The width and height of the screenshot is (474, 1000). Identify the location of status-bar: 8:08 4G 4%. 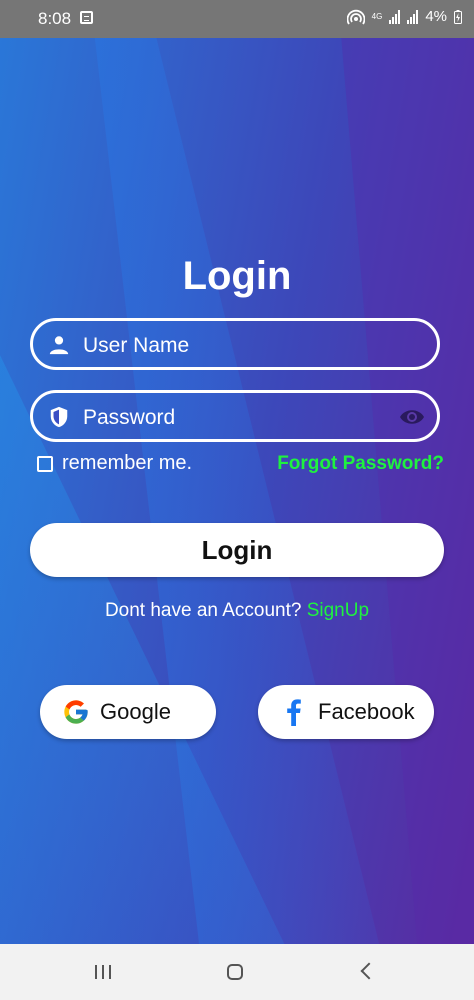
(237, 19).